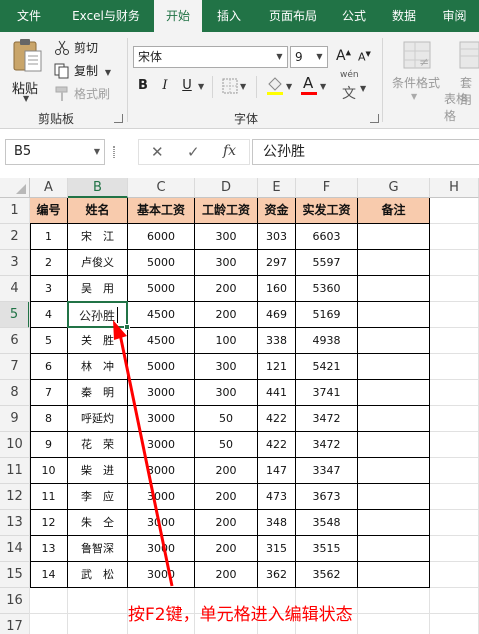 This screenshot has width=479, height=634. Describe the element at coordinates (29, 16) in the screenshot. I see `tab-file: 文件` at that location.